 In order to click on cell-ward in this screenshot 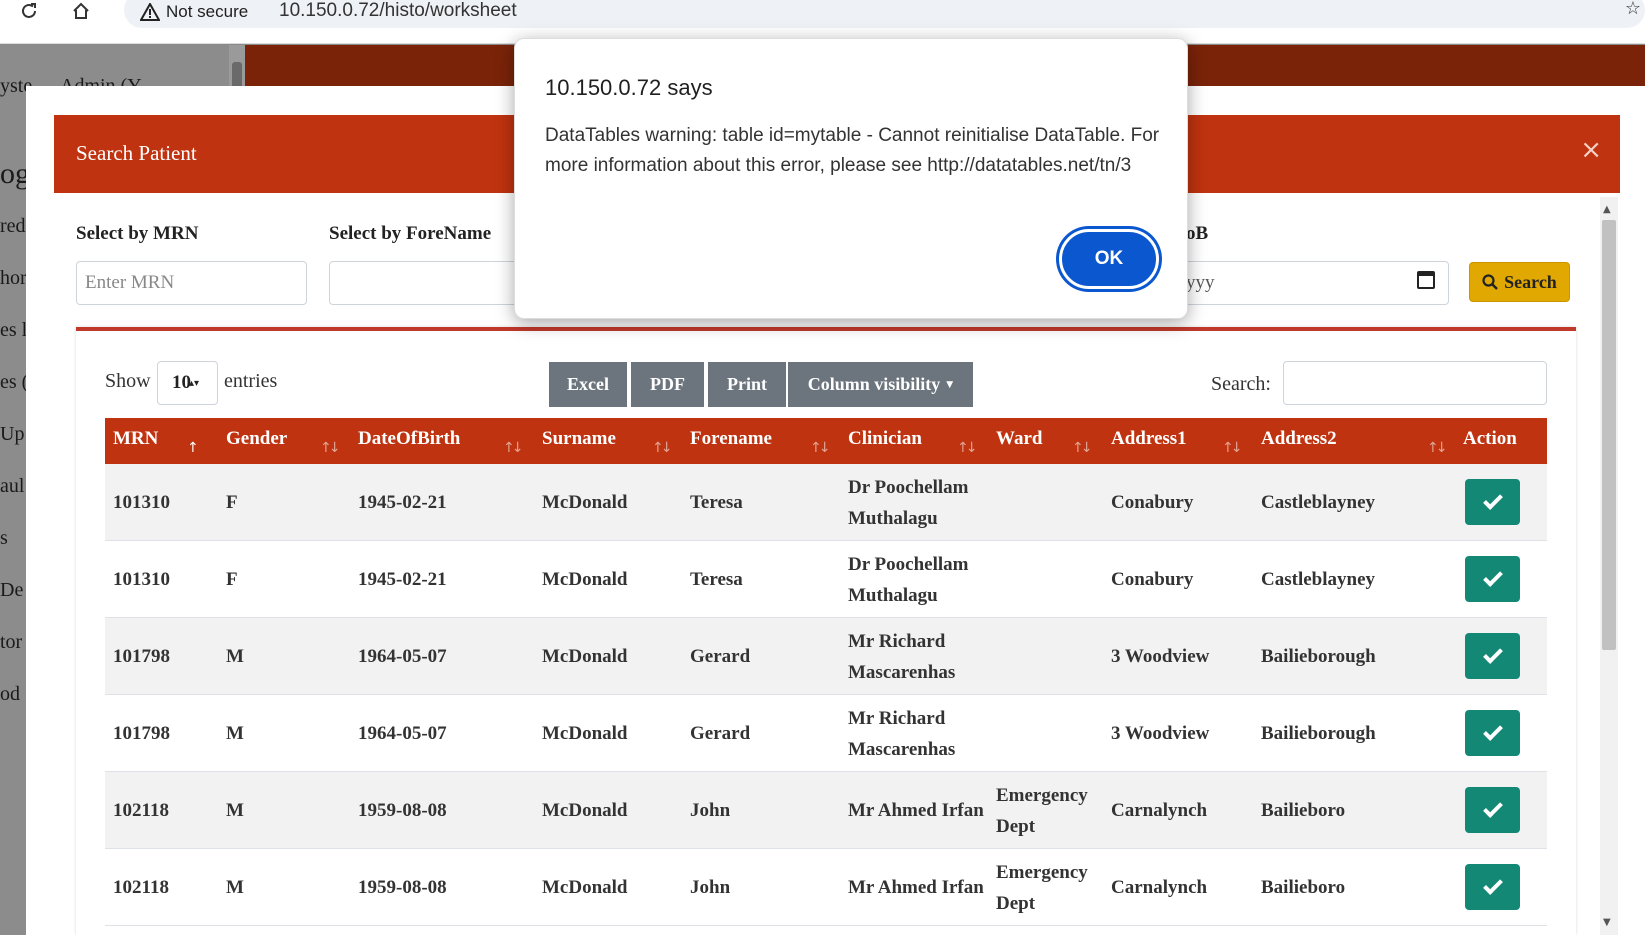, I will do `click(1051, 502)`.